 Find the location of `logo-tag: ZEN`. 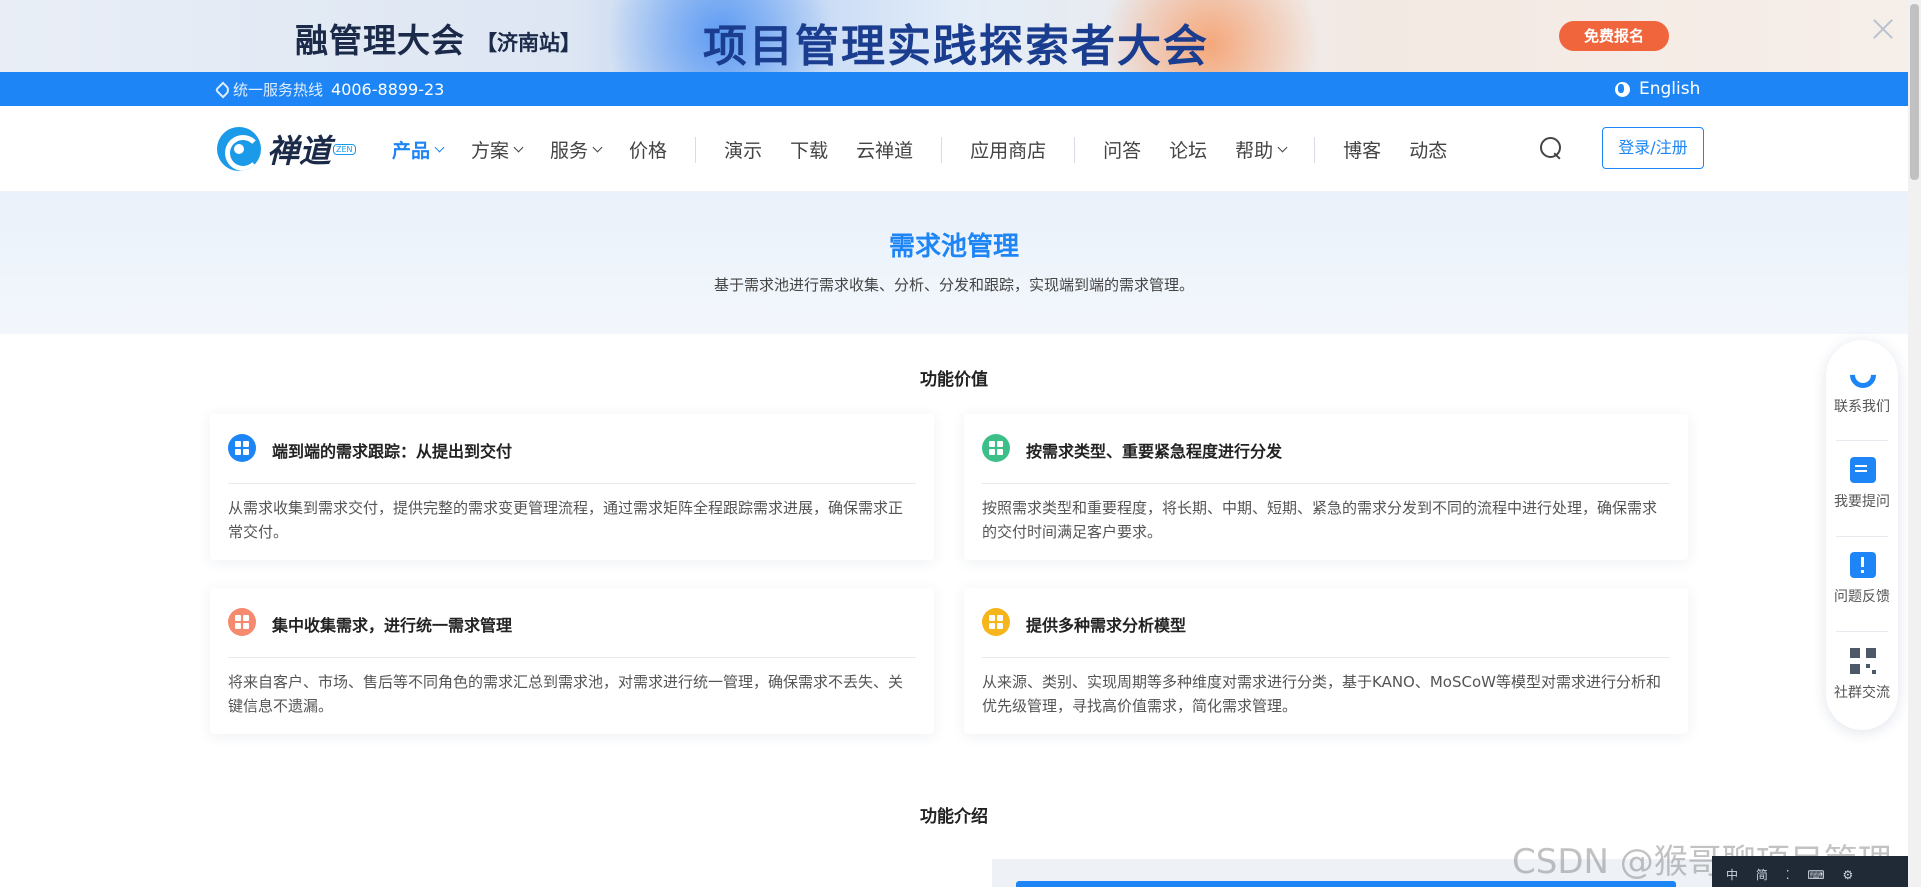

logo-tag: ZEN is located at coordinates (344, 149).